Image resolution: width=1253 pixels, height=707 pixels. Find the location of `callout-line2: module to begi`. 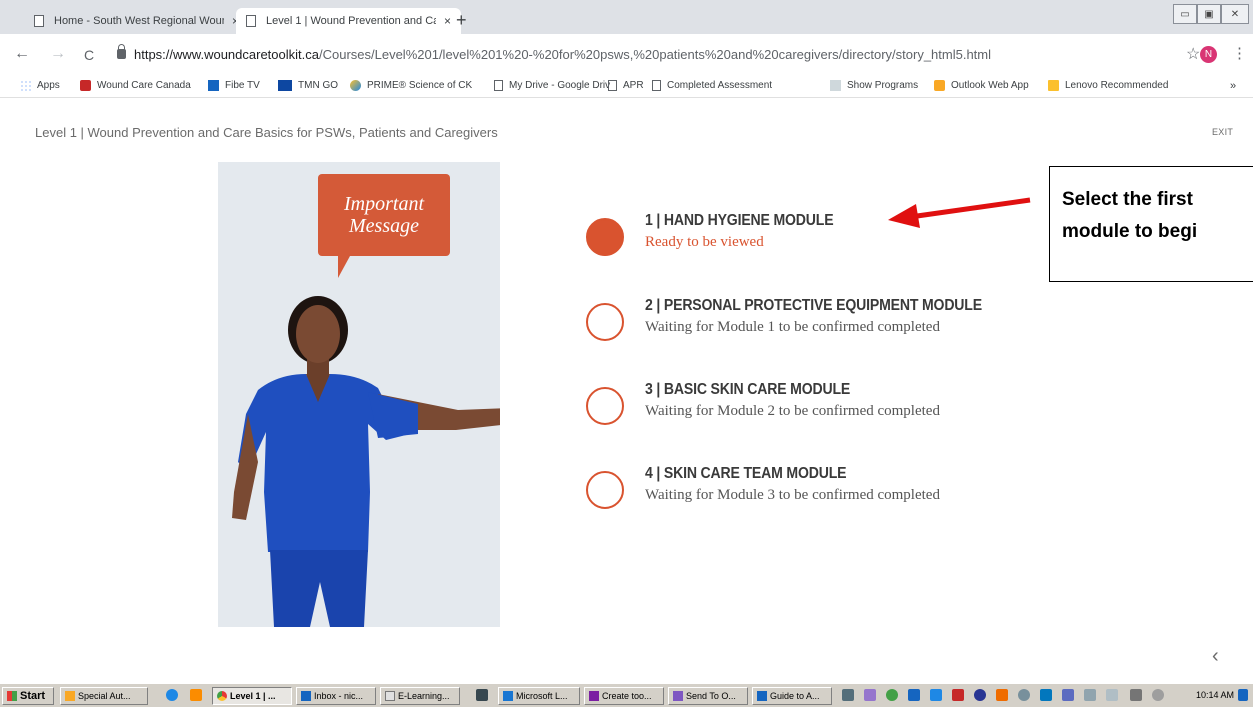

callout-line2: module to begi is located at coordinates (1130, 231).